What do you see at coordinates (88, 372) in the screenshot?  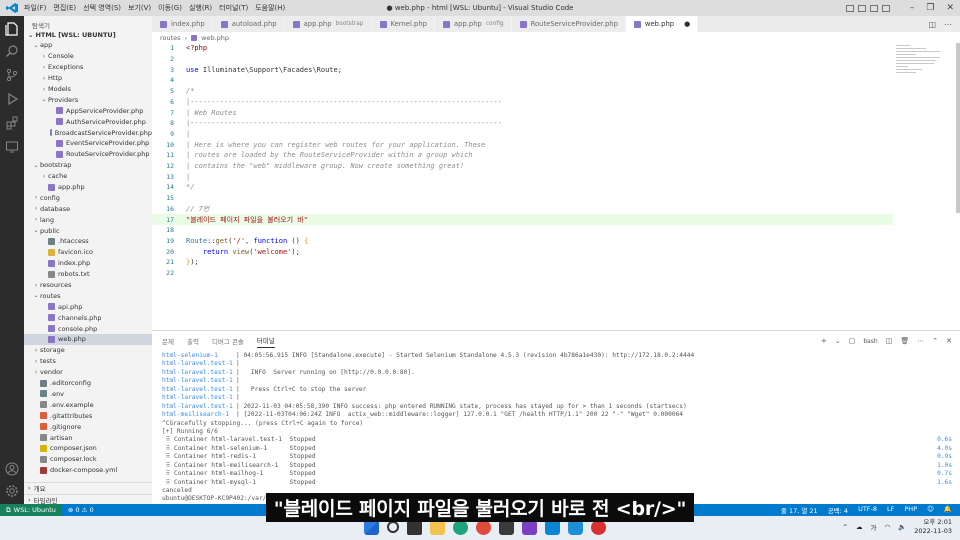 I see `tree-item: › vendor` at bounding box center [88, 372].